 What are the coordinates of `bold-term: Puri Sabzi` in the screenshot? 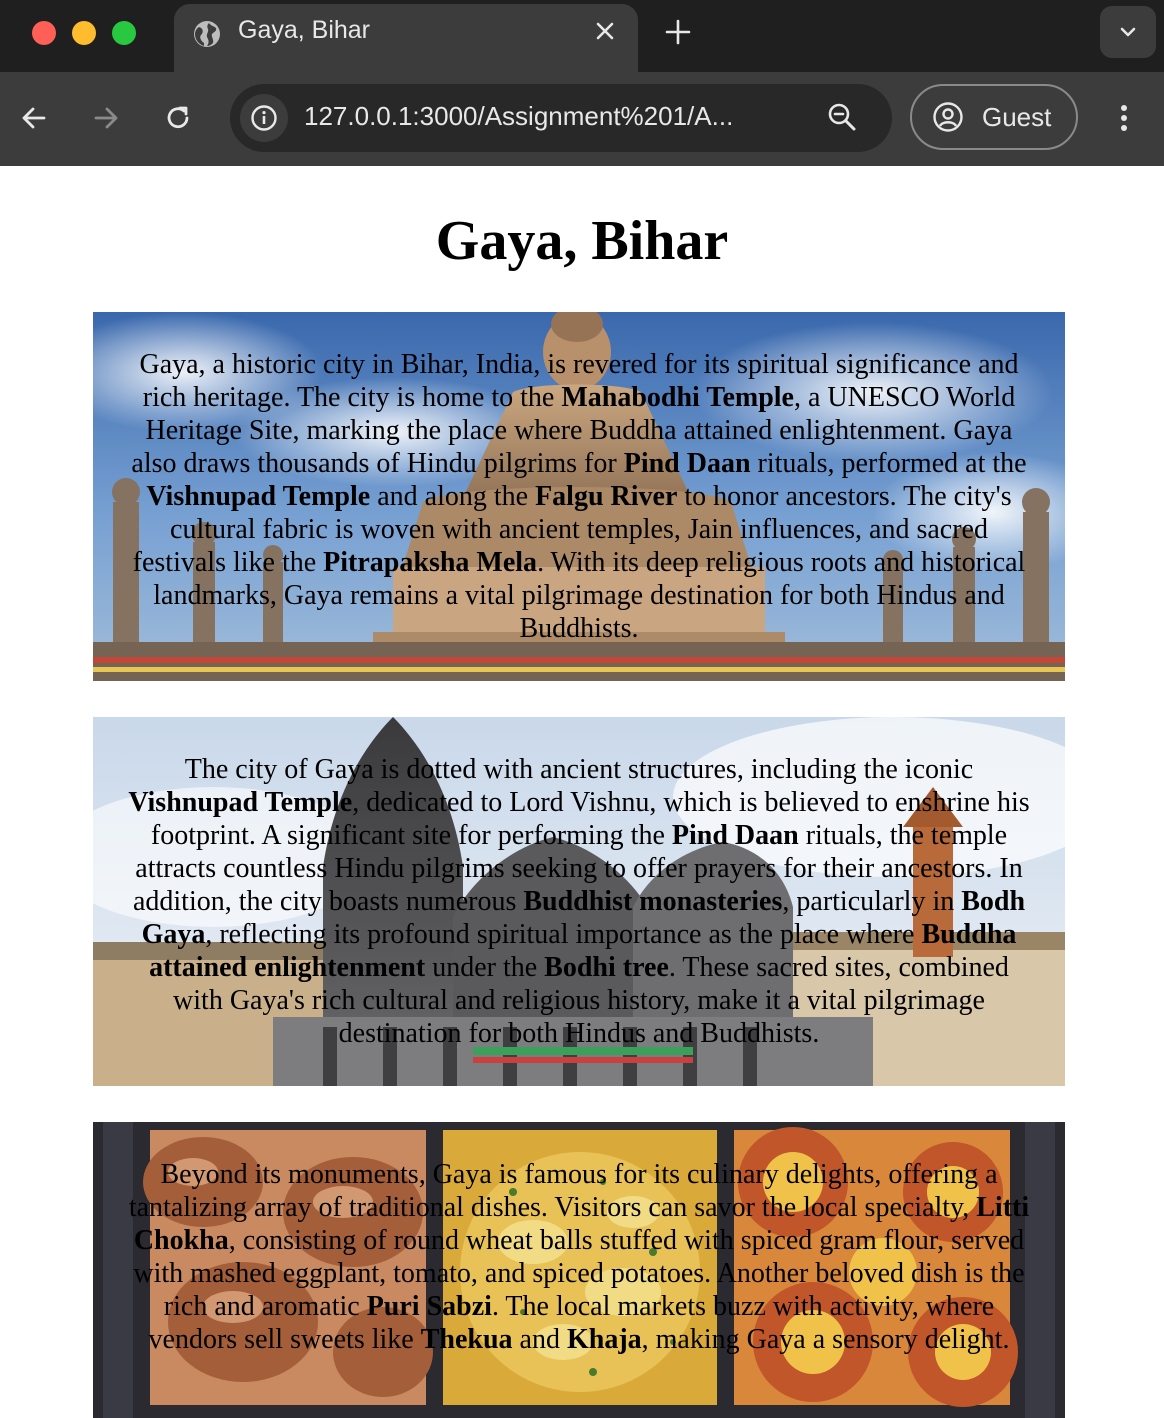 It's located at (429, 1306).